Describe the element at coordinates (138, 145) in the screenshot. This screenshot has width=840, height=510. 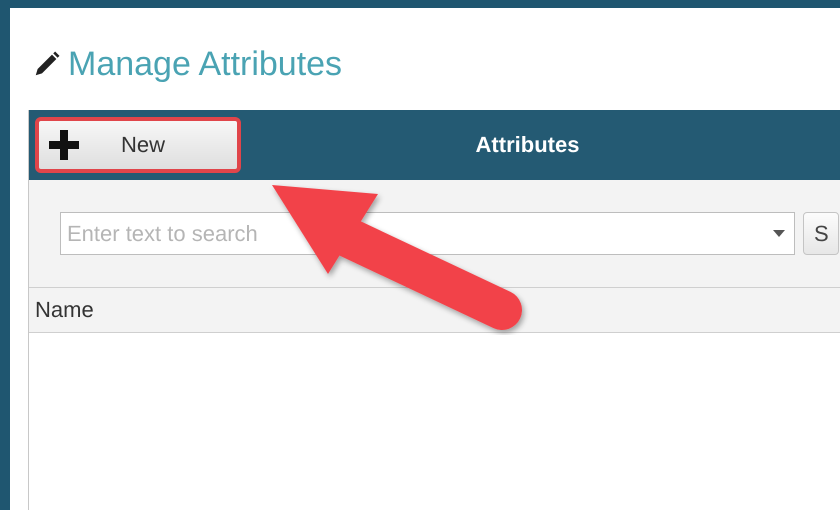
I see `new-button: New` at that location.